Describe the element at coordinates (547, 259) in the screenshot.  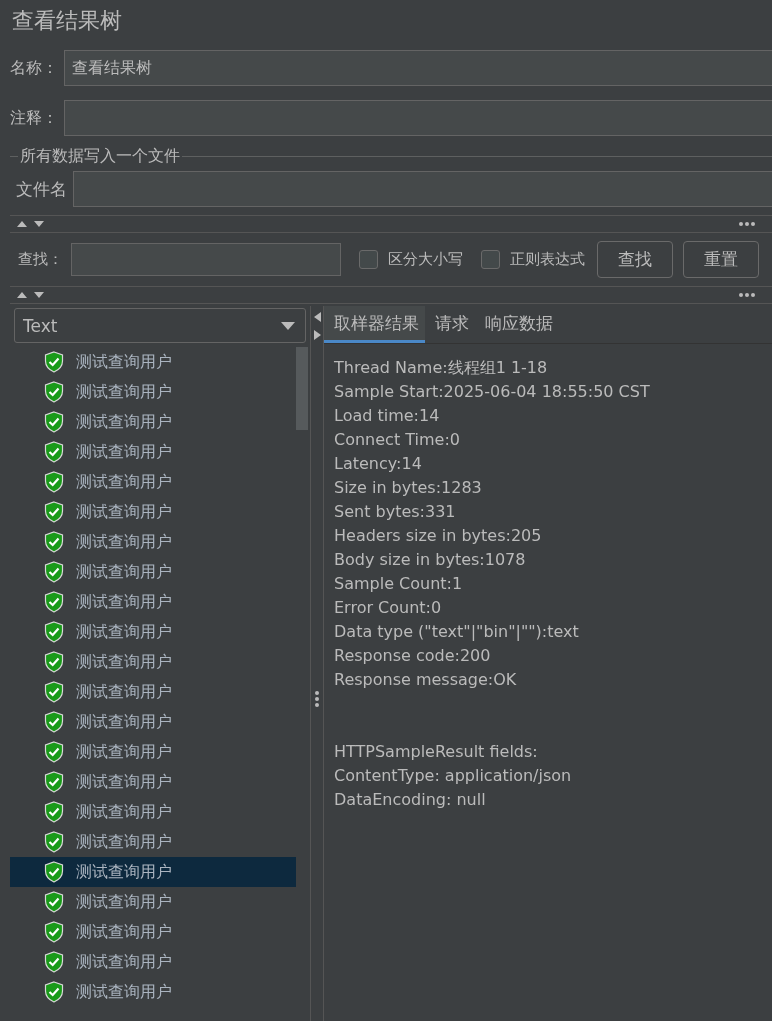
I see `checkbox-label: 正则表达式` at that location.